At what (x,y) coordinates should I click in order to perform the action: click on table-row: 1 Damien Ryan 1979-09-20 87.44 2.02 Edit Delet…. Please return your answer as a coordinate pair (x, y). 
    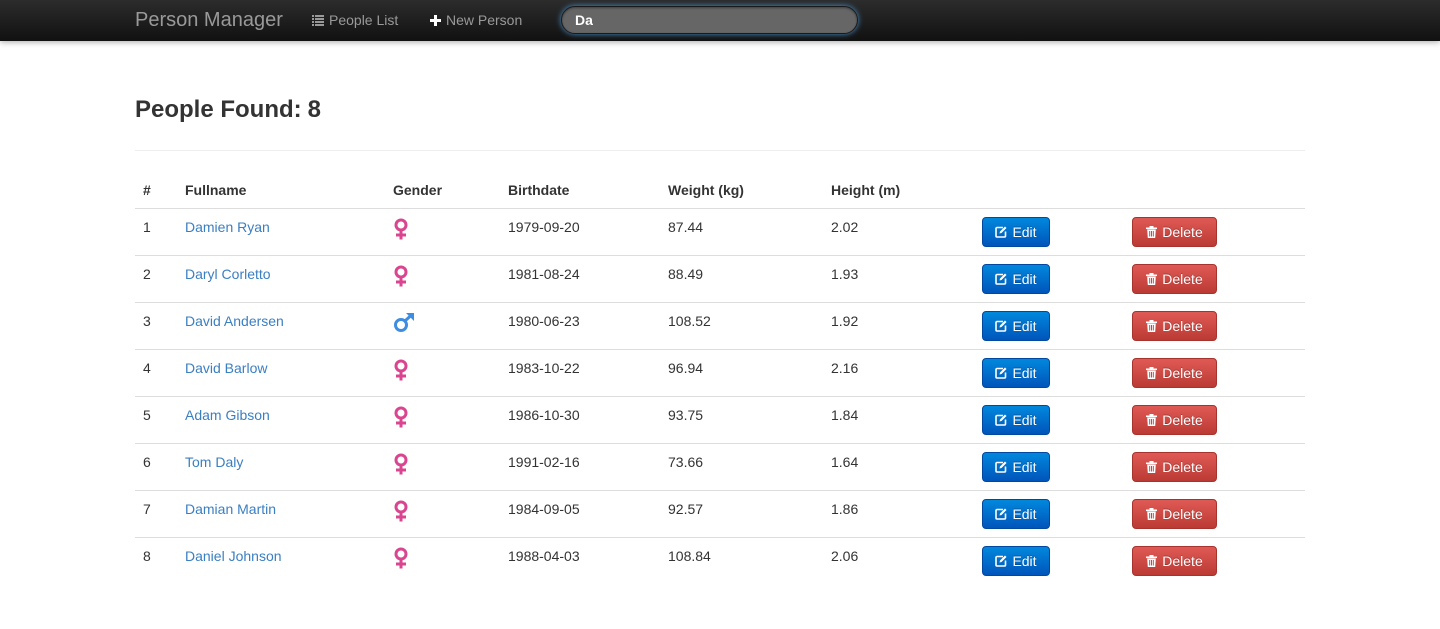
    Looking at the image, I should click on (720, 232).